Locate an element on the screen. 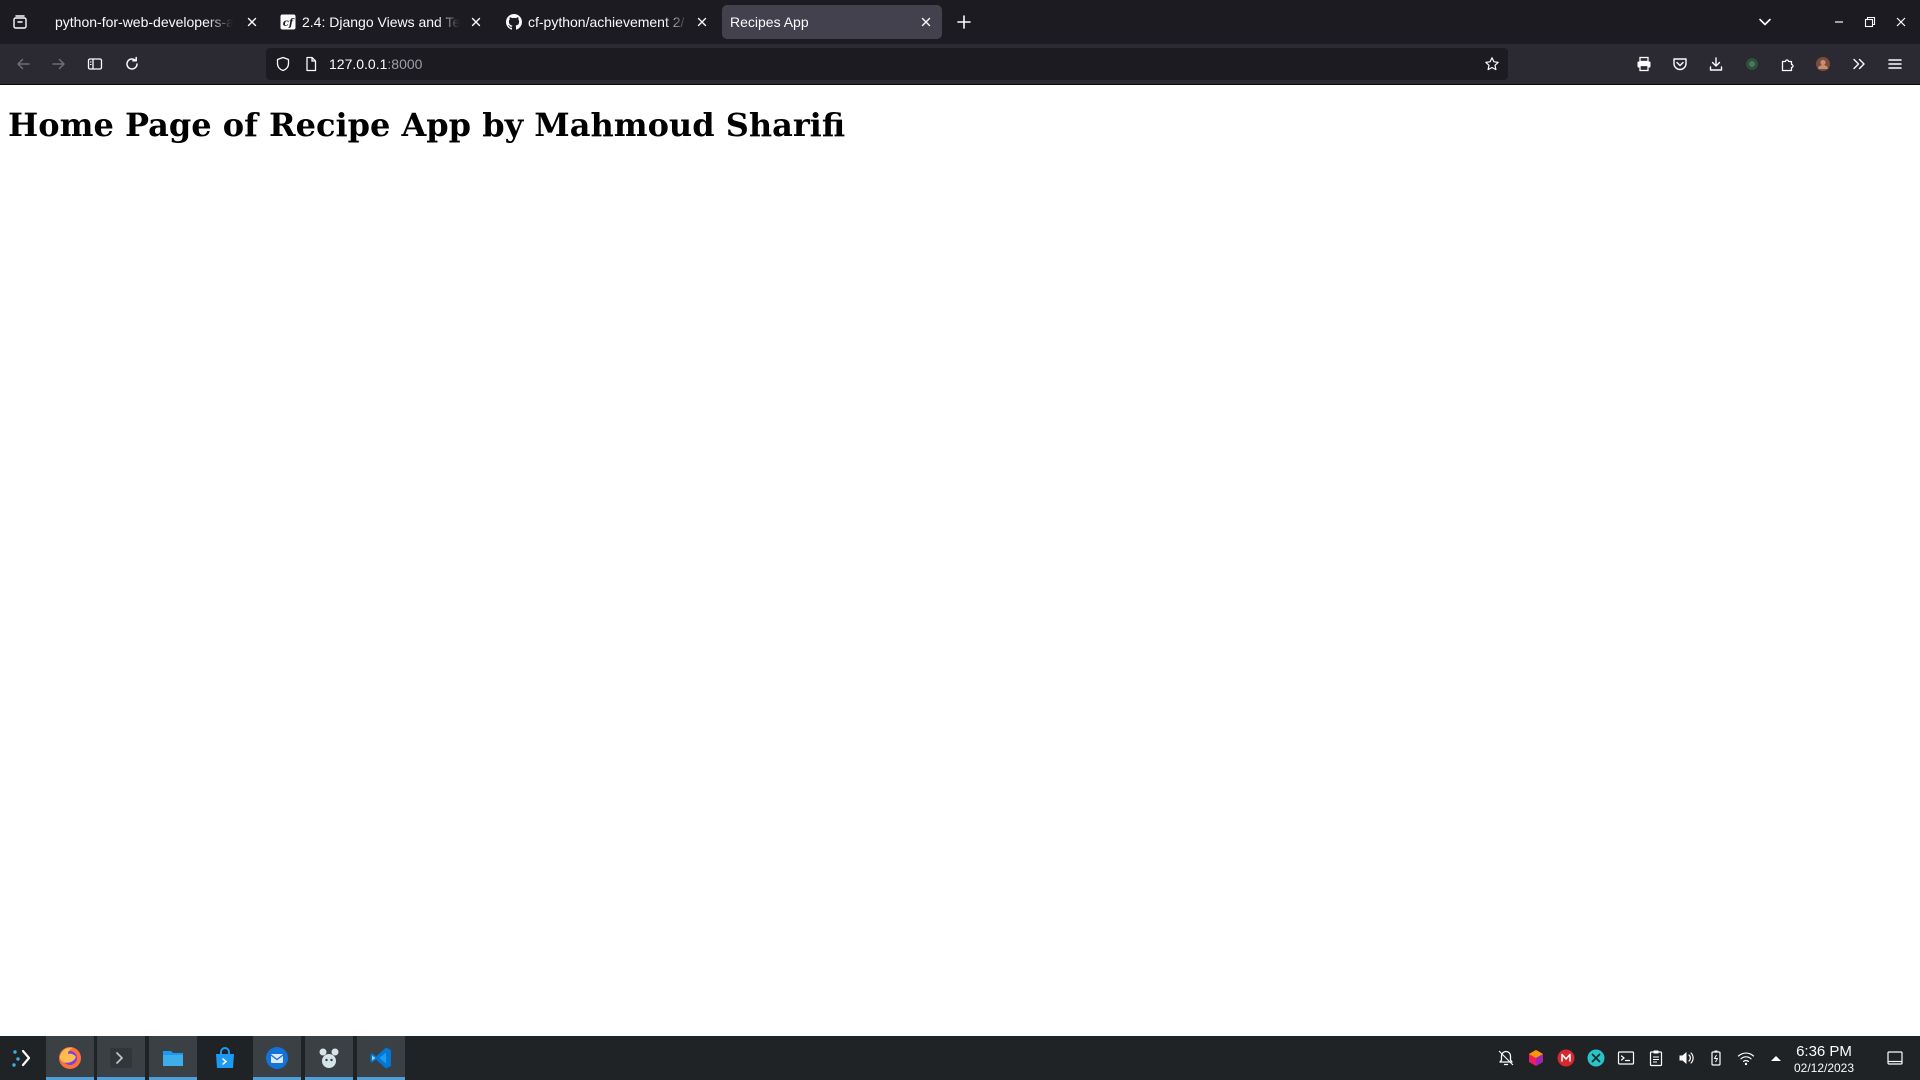 Image resolution: width=1920 pixels, height=1080 pixels. tab-cf-python-github: cf-python/achievement 2/ is located at coordinates (607, 22).